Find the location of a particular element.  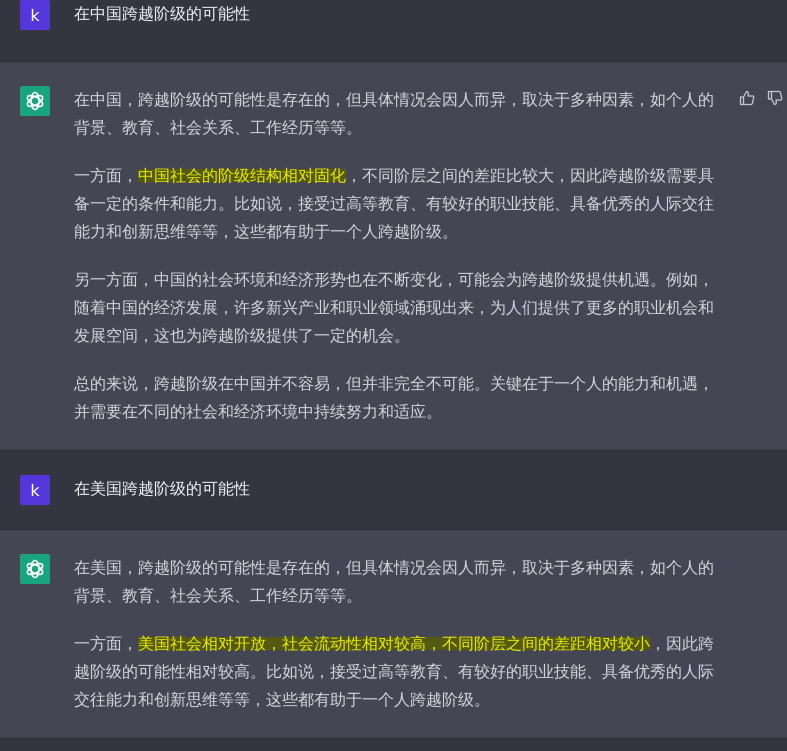

user-prompt: 在美国跨越阶级的可能性 is located at coordinates (162, 489).